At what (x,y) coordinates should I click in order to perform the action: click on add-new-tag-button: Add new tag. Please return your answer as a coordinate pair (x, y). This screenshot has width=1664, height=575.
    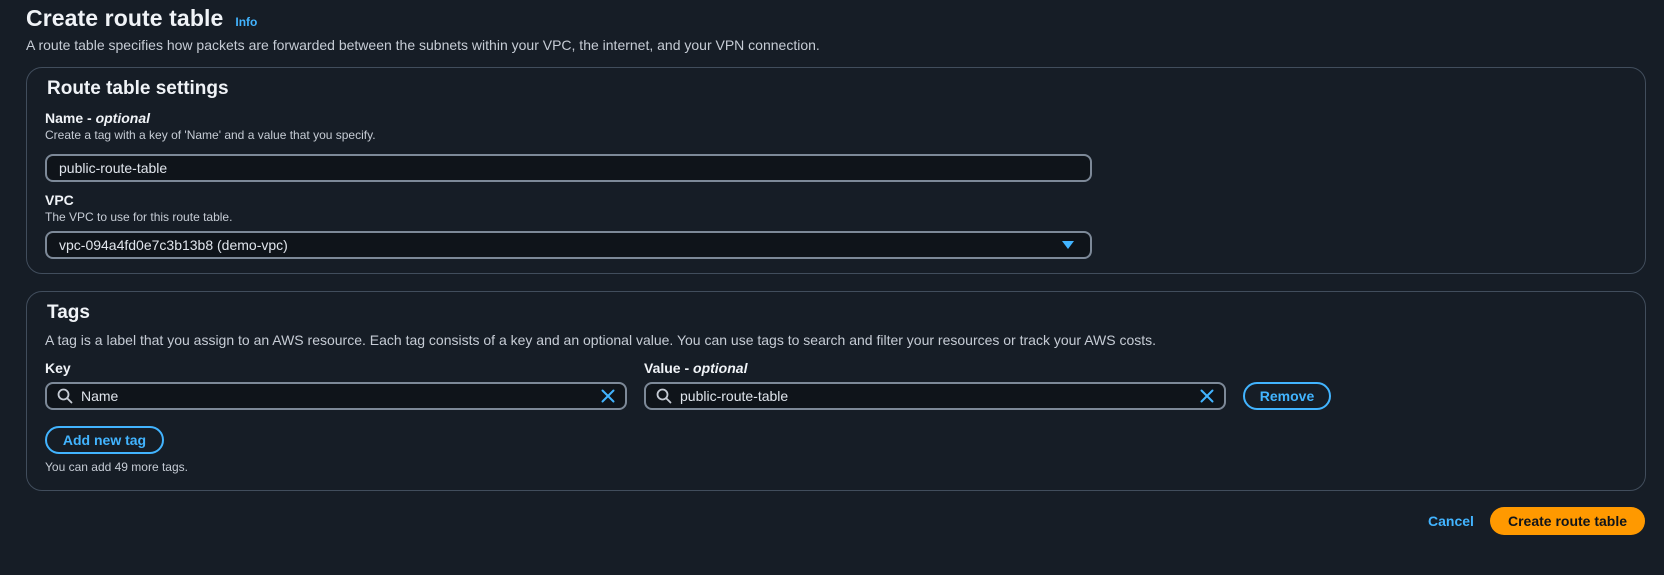
    Looking at the image, I should click on (104, 440).